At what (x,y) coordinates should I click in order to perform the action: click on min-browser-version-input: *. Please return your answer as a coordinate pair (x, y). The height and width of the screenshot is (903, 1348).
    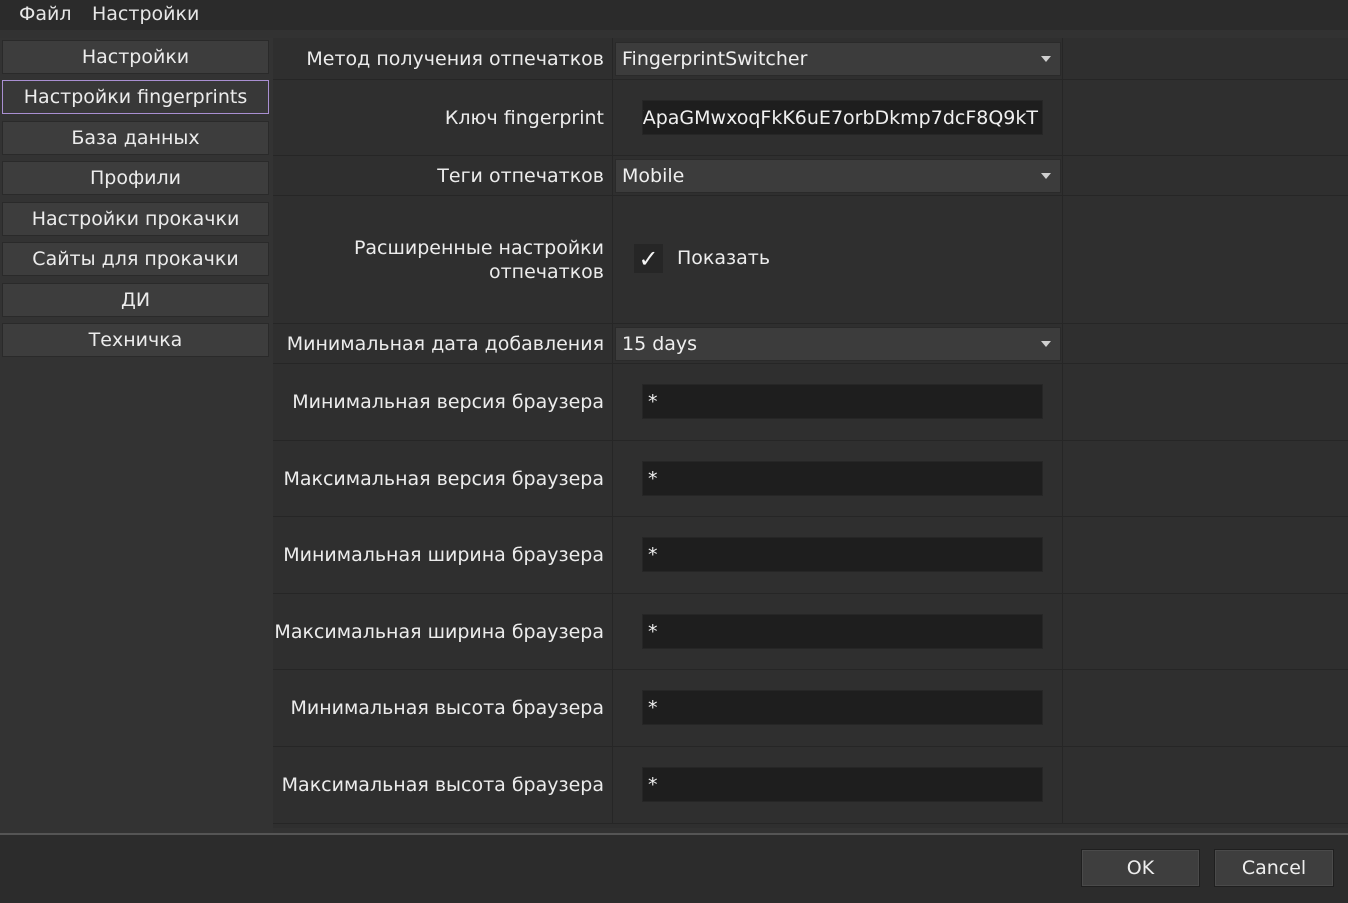
    Looking at the image, I should click on (842, 401).